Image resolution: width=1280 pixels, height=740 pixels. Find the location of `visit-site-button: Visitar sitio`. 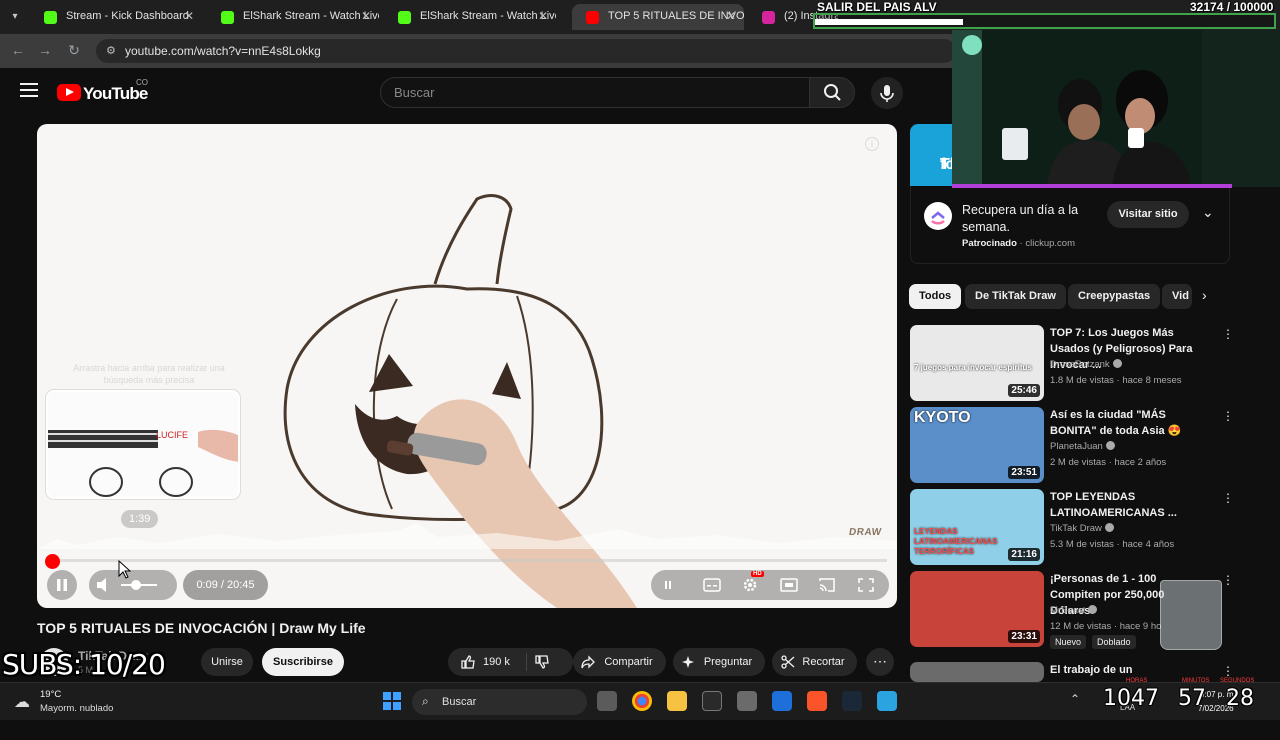

visit-site-button: Visitar sitio is located at coordinates (1148, 214).